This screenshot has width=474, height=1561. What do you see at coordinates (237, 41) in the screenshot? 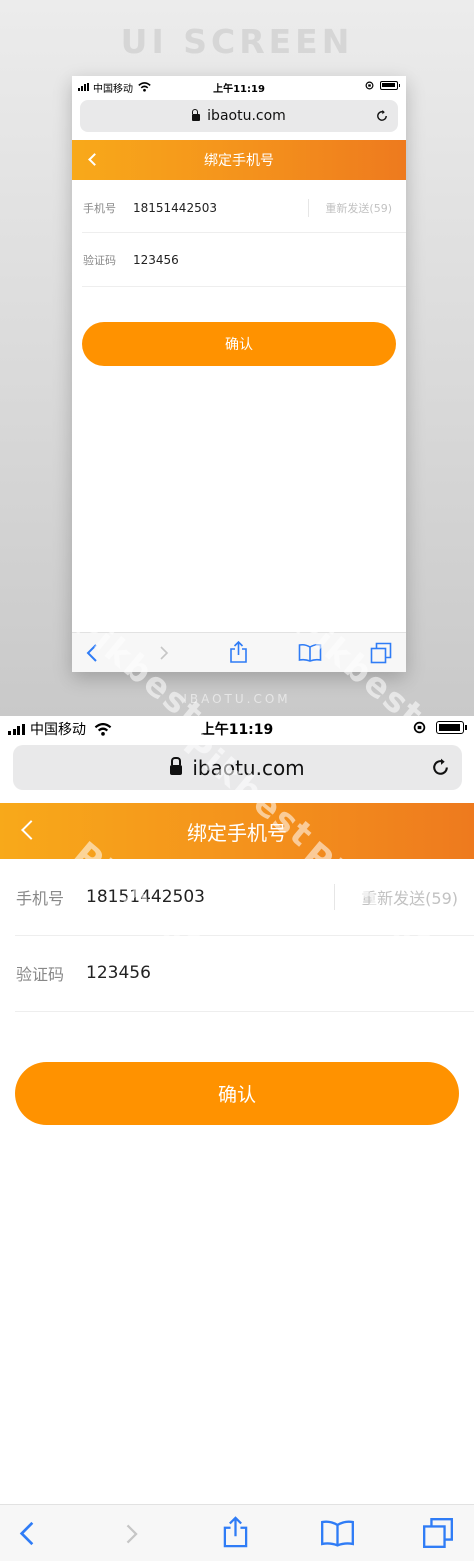
I see `showcase-title: UI SCREEN` at bounding box center [237, 41].